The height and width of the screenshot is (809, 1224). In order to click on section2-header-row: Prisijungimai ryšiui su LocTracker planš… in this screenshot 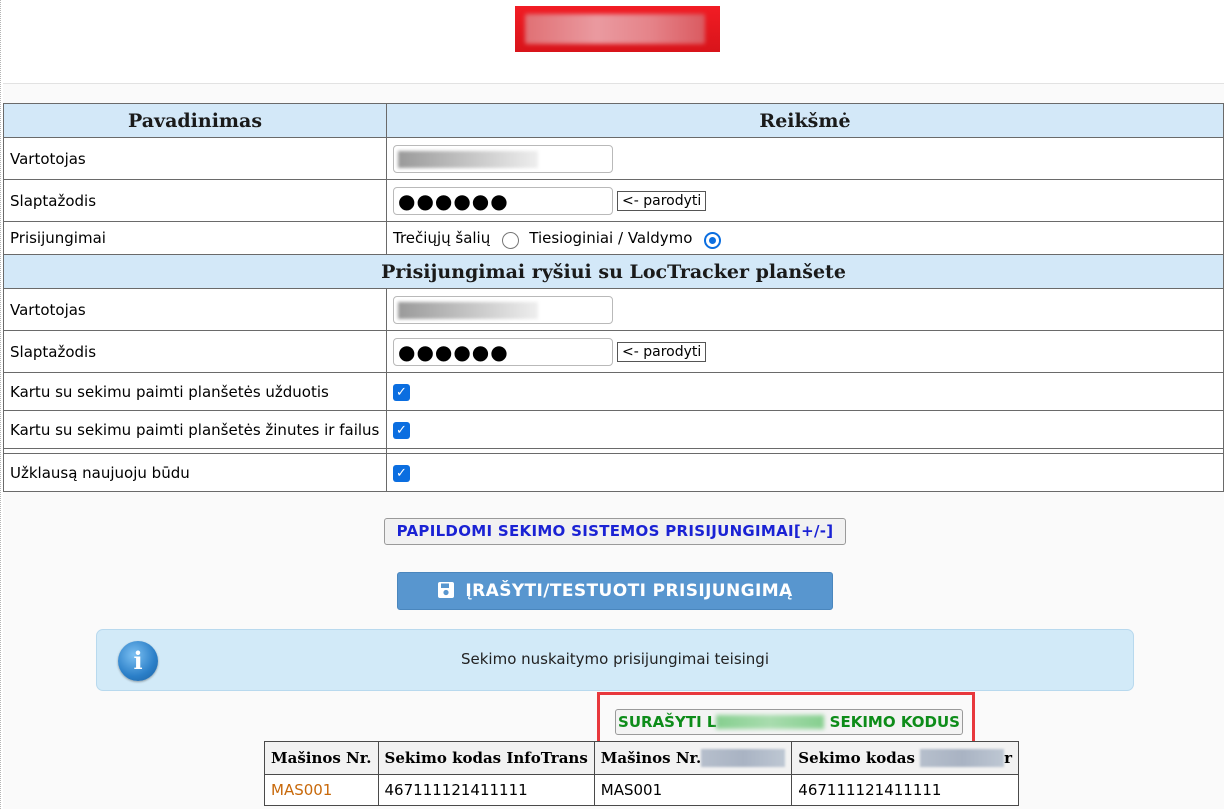, I will do `click(613, 271)`.